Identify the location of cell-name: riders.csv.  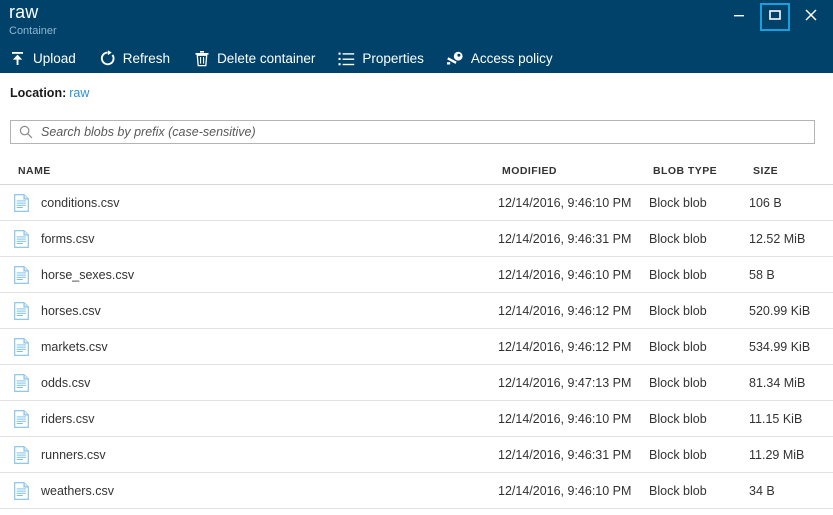
(256, 418).